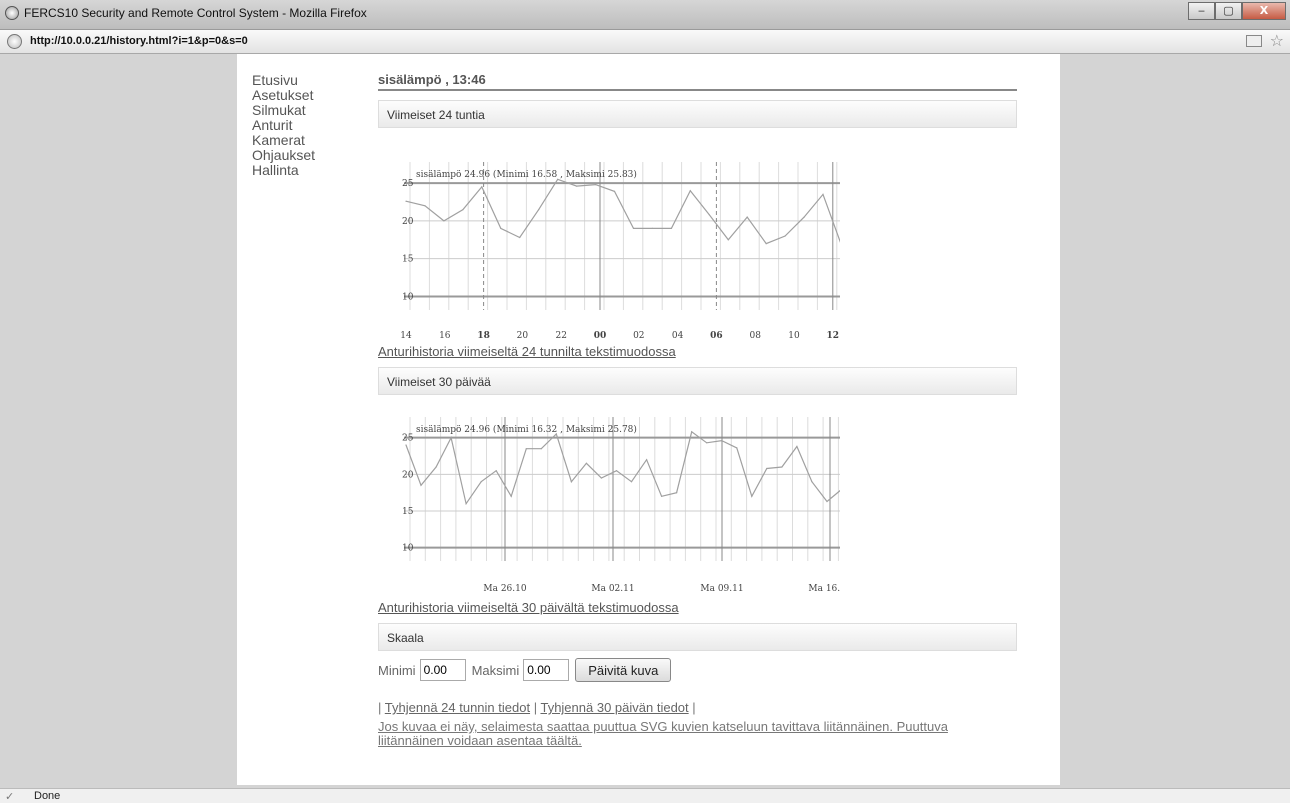 This screenshot has width=1290, height=803. Describe the element at coordinates (638, 336) in the screenshot. I see `x-tick-label: 02` at that location.